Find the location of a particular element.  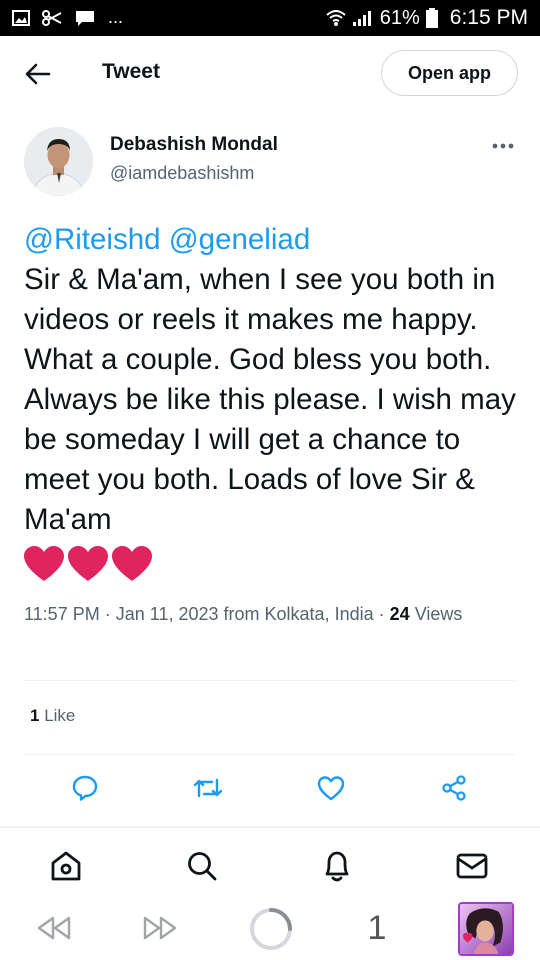

avatar-photo is located at coordinates (58, 161).